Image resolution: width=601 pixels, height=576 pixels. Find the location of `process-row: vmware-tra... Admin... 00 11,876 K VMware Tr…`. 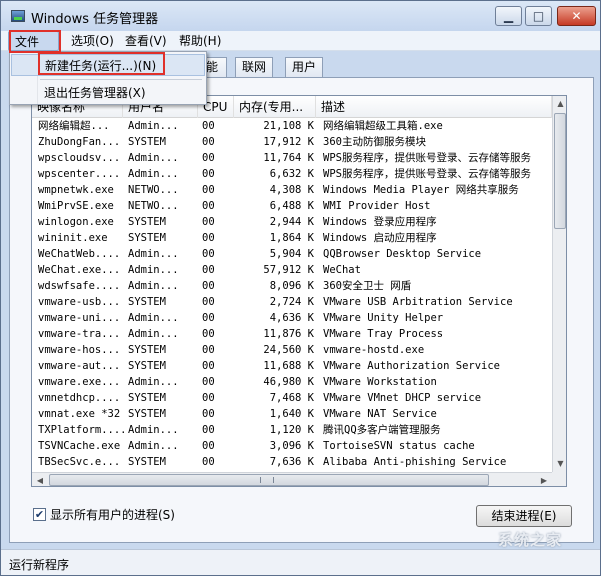

process-row: vmware-tra... Admin... 00 11,876 K VMware Tr… is located at coordinates (292, 334).